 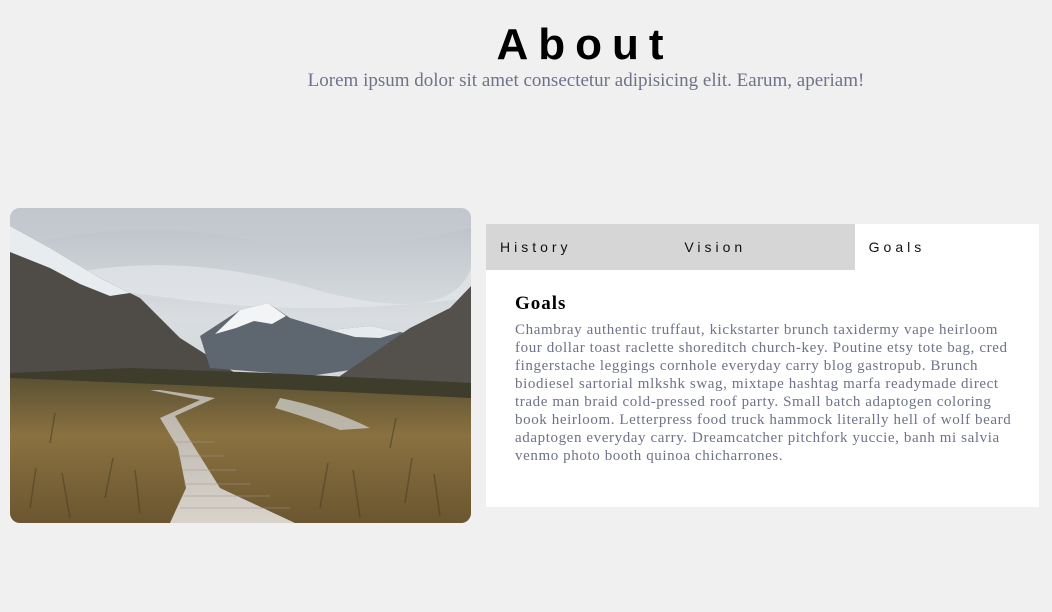 What do you see at coordinates (541, 303) in the screenshot?
I see `content-heading: Goals` at bounding box center [541, 303].